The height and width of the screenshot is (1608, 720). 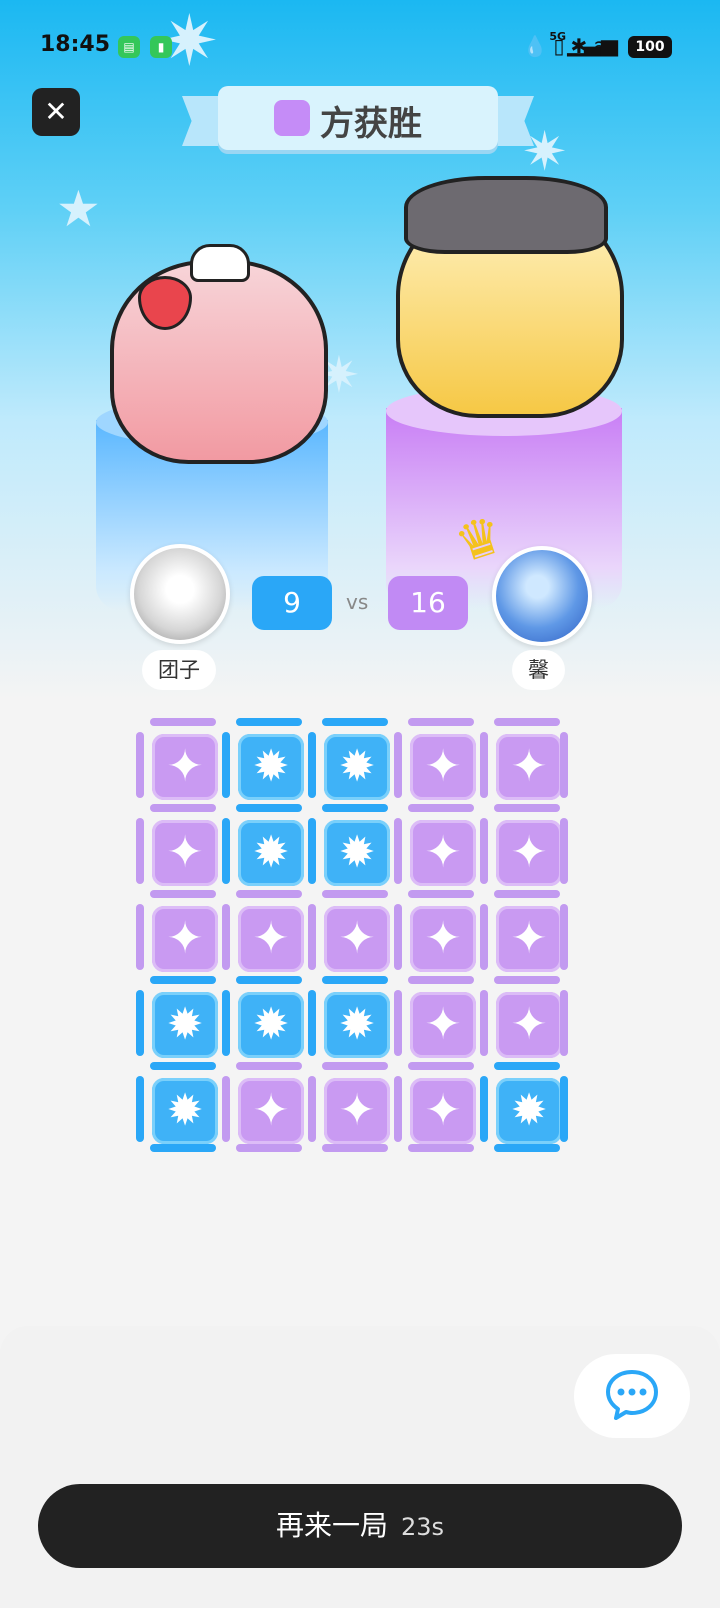 I want to click on countdown-text: 23s, so click(x=422, y=1527).